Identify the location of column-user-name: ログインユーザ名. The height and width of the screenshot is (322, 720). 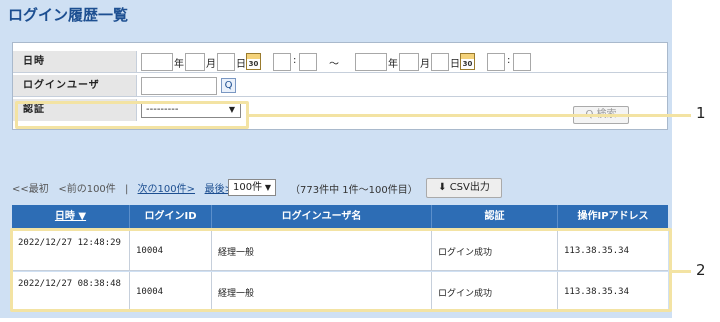
(322, 217).